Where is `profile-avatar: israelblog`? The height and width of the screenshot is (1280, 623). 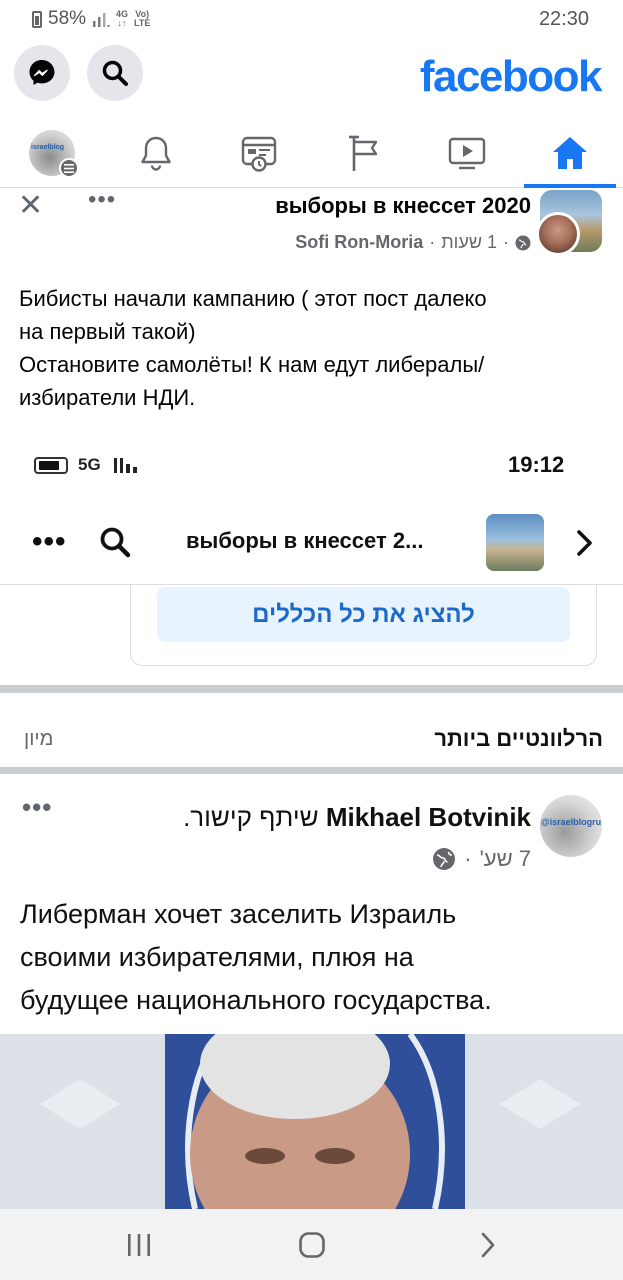
profile-avatar: israelblog is located at coordinates (54, 154).